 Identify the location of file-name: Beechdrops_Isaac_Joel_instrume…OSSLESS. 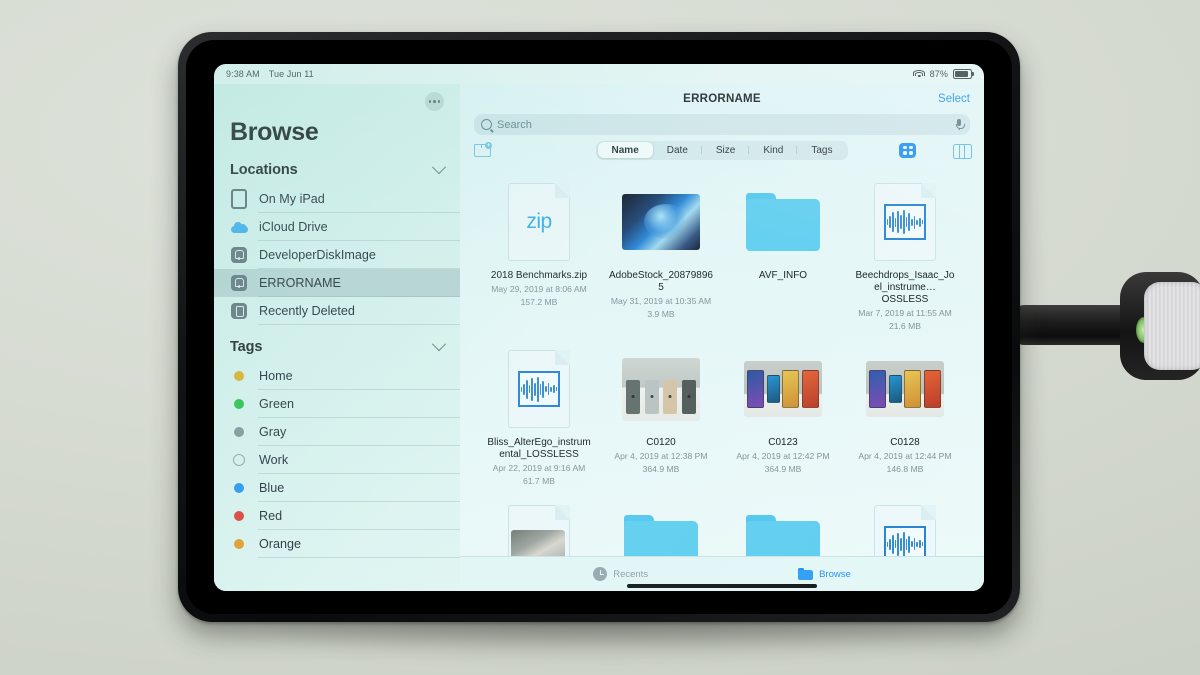
(905, 287).